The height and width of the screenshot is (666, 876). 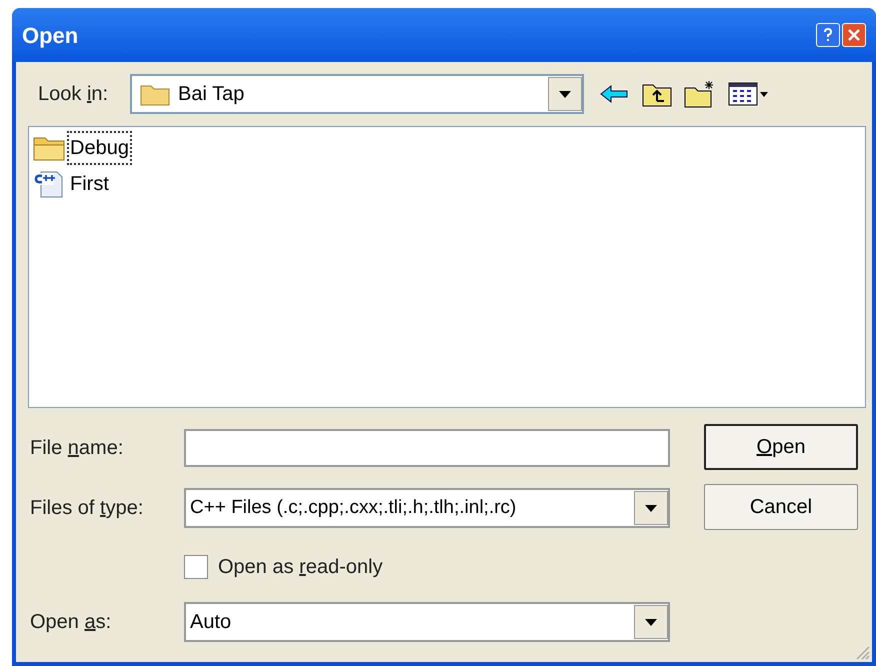 I want to click on checkbox, so click(x=196, y=567).